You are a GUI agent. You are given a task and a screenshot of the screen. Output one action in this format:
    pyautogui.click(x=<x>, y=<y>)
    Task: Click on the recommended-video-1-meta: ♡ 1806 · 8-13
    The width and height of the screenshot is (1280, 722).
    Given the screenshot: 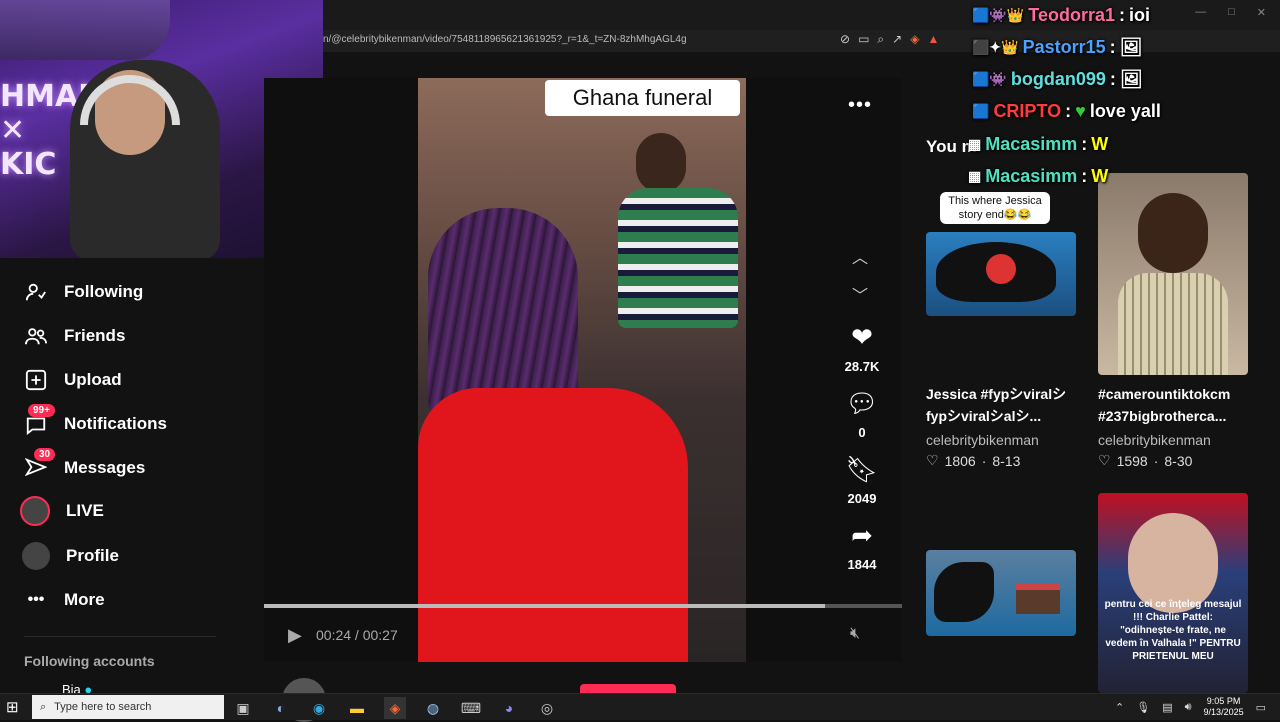 What is the action you would take?
    pyautogui.click(x=973, y=460)
    